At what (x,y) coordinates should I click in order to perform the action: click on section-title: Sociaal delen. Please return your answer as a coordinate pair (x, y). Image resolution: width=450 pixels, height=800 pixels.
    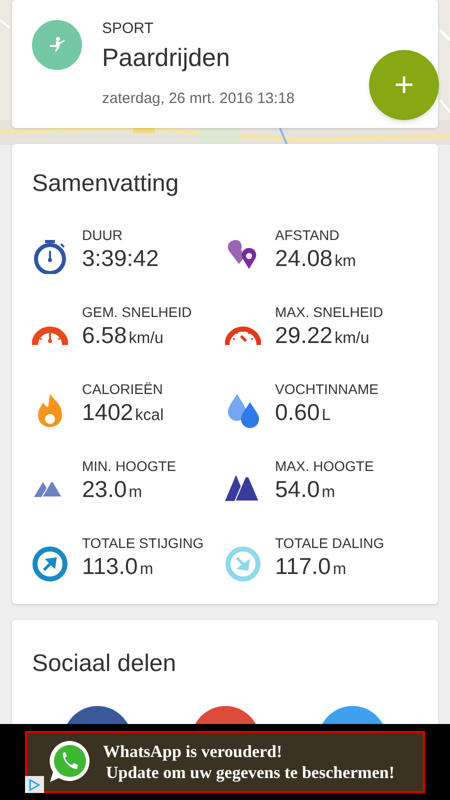
    Looking at the image, I should click on (105, 664).